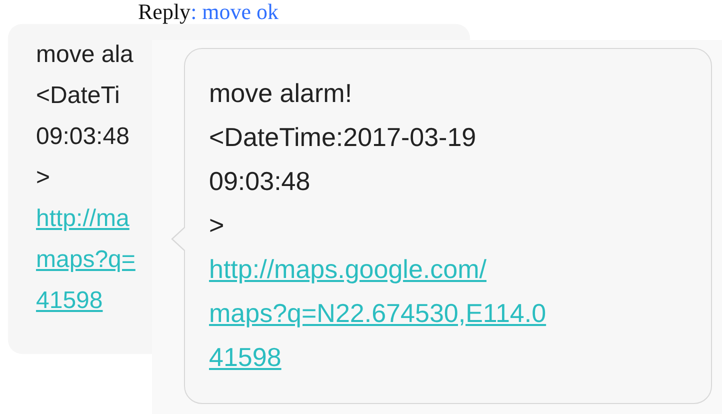 The image size is (722, 414). What do you see at coordinates (342, 137) in the screenshot?
I see `message-text: <DateTime:2017-03-19` at bounding box center [342, 137].